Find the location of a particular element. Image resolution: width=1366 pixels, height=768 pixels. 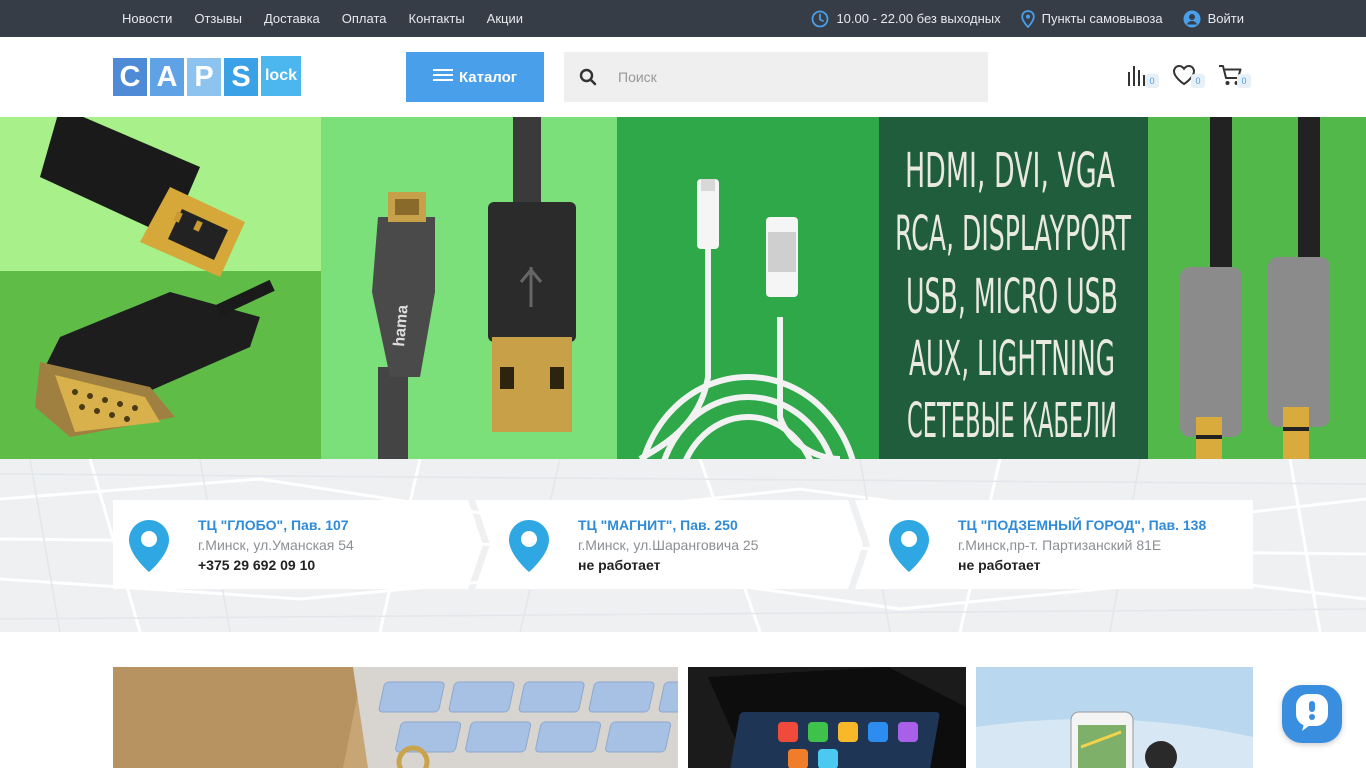

category-tile-phones is located at coordinates (827, 717).